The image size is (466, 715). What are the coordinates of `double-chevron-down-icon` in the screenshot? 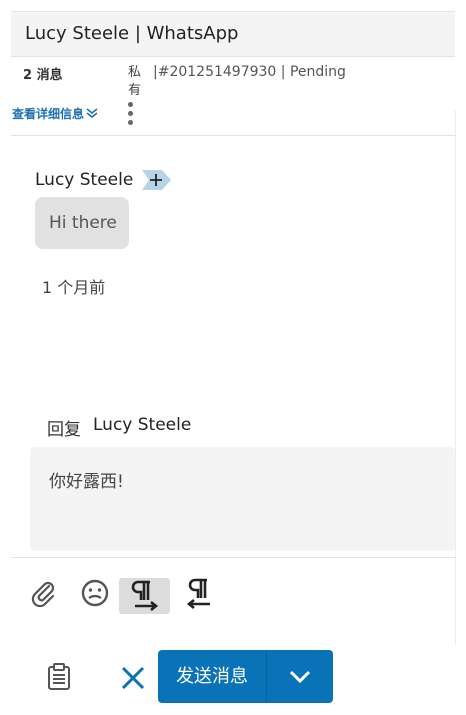 It's located at (92, 114).